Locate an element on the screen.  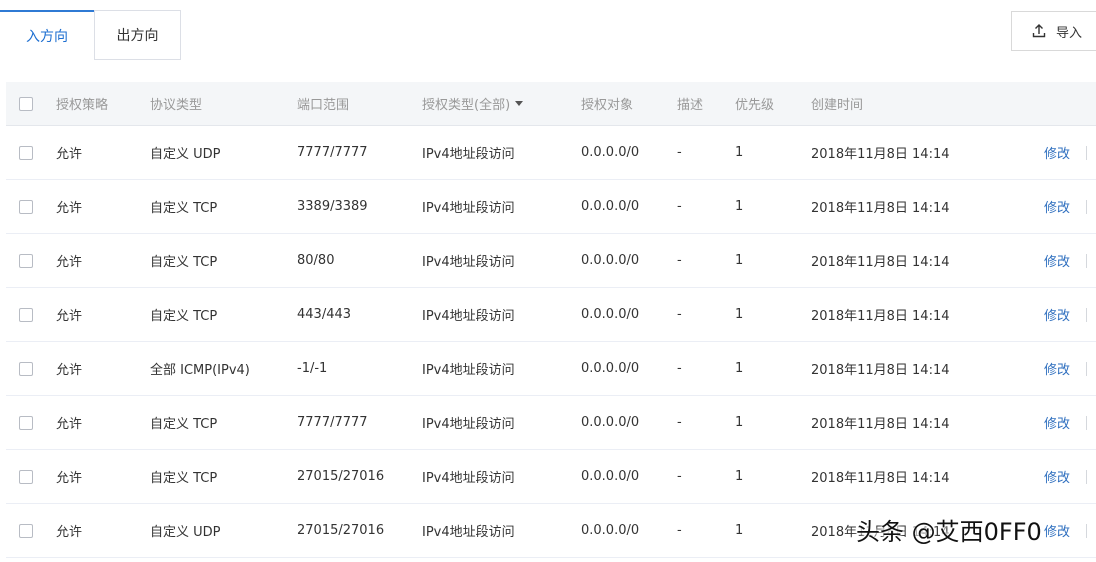
caret-down-icon is located at coordinates (519, 103).